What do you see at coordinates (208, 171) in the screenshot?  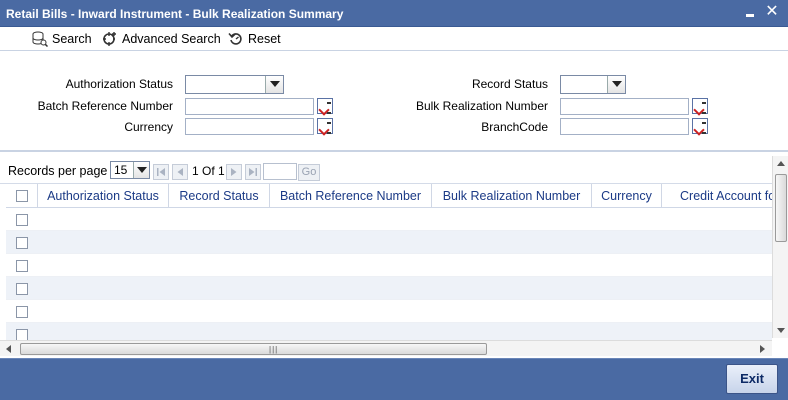 I see `page-info: 1 Of 1` at bounding box center [208, 171].